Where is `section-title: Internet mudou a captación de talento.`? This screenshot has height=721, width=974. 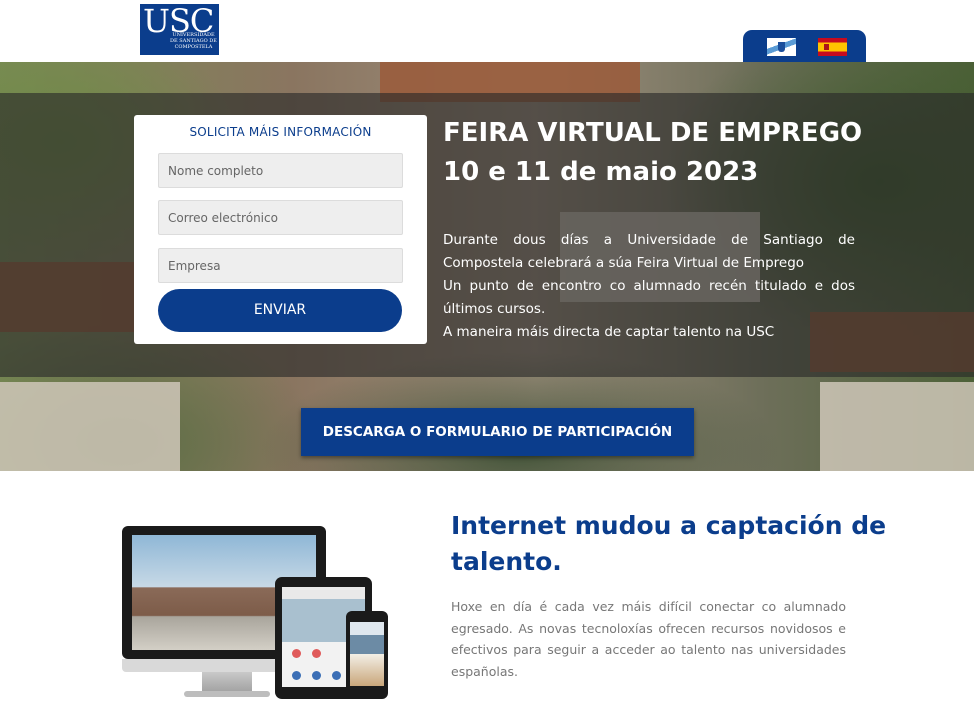 section-title: Internet mudou a captación de talento. is located at coordinates (669, 543).